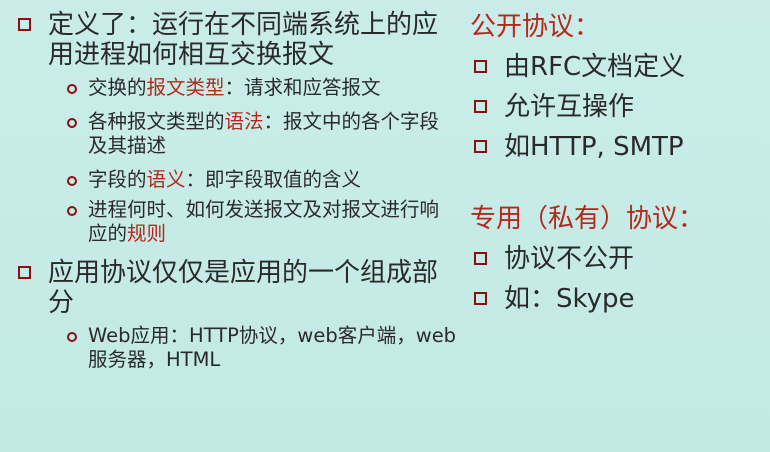 Image resolution: width=770 pixels, height=452 pixels. I want to click on subbullet-syntax: 各种报文类型的语法：报文中的各个字段及其描述, so click(233, 134).